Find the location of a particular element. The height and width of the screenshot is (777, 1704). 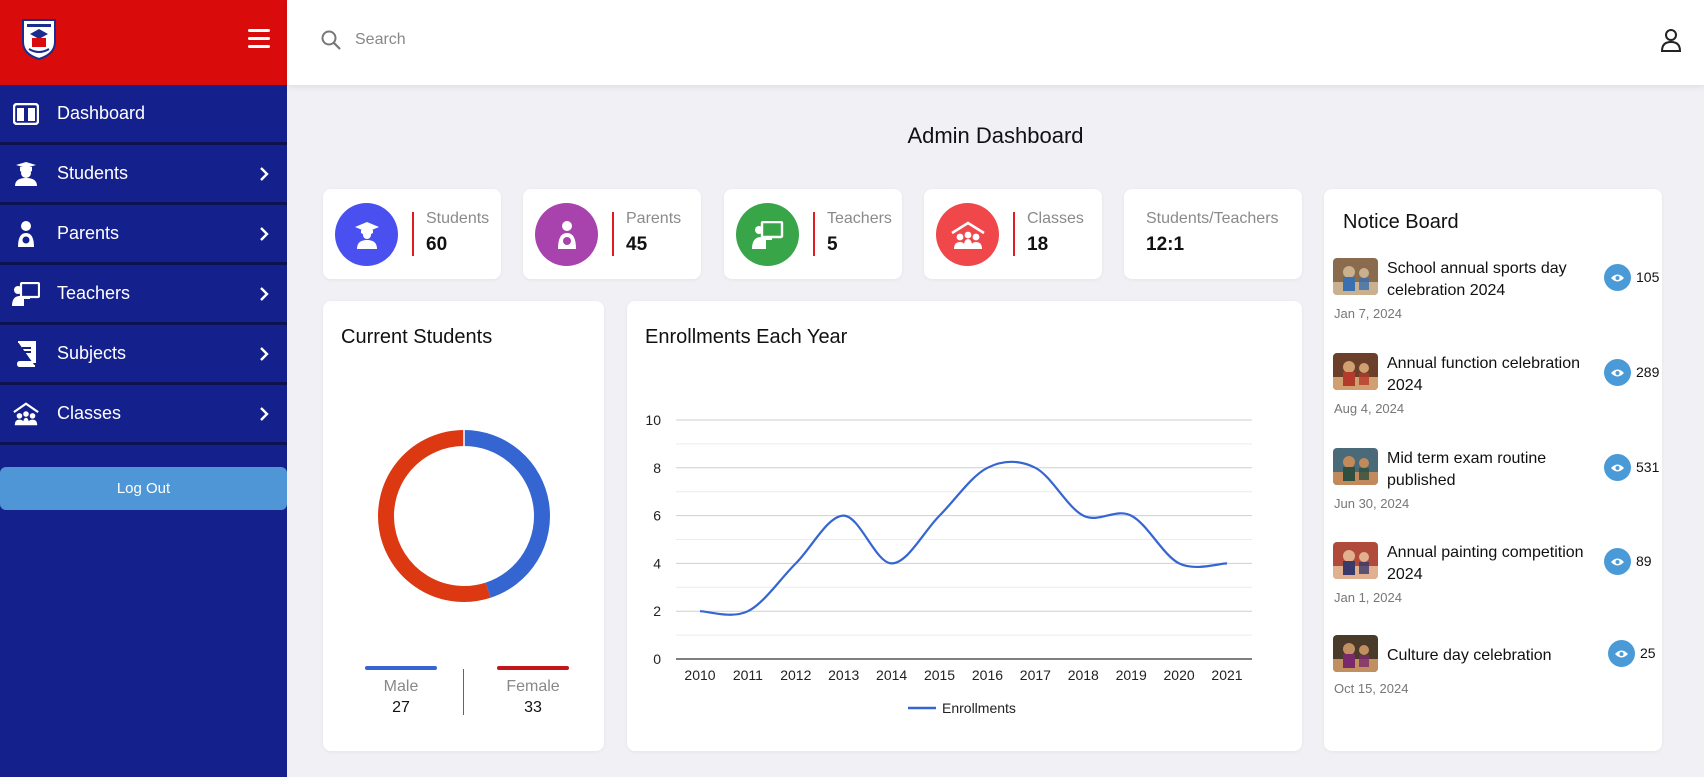

stat-card-parents: Parents 45 is located at coordinates (612, 234).